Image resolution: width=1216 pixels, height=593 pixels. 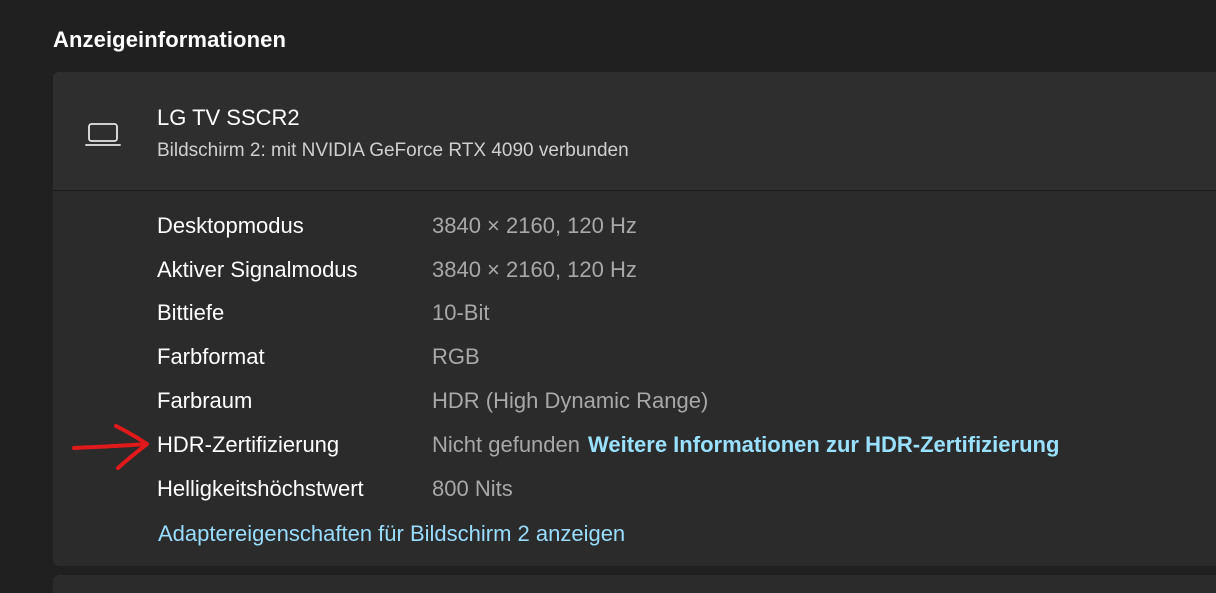 I want to click on display-name: LG TV SSCR2, so click(x=228, y=117).